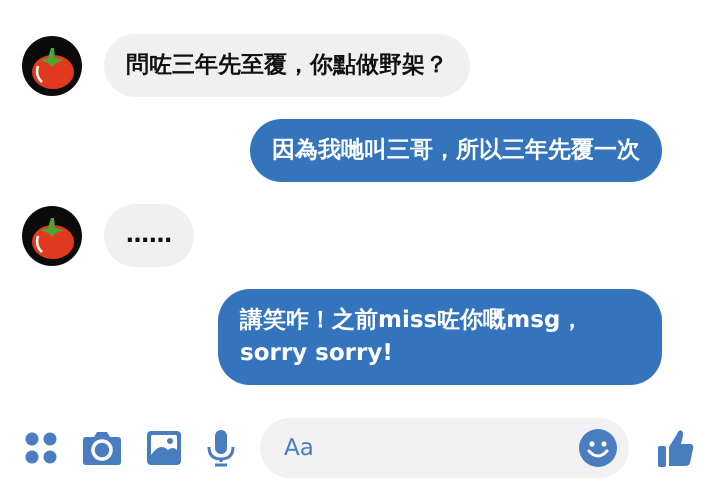 The image size is (704, 500). What do you see at coordinates (440, 337) in the screenshot?
I see `message-bubble: 講笑咋！之前miss咗你嘅msg，sorry sorry!` at bounding box center [440, 337].